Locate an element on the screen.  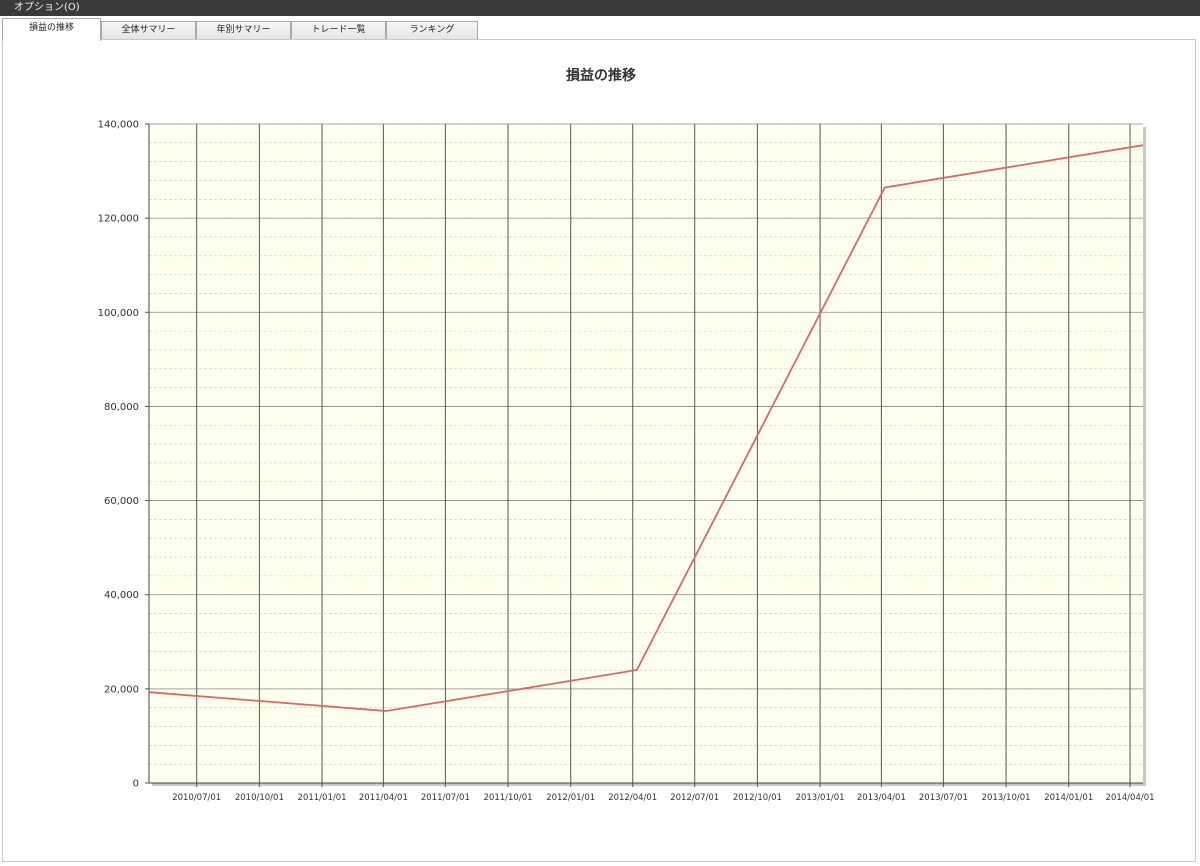
x-tick-label: 2014/04/01 is located at coordinates (1130, 798).